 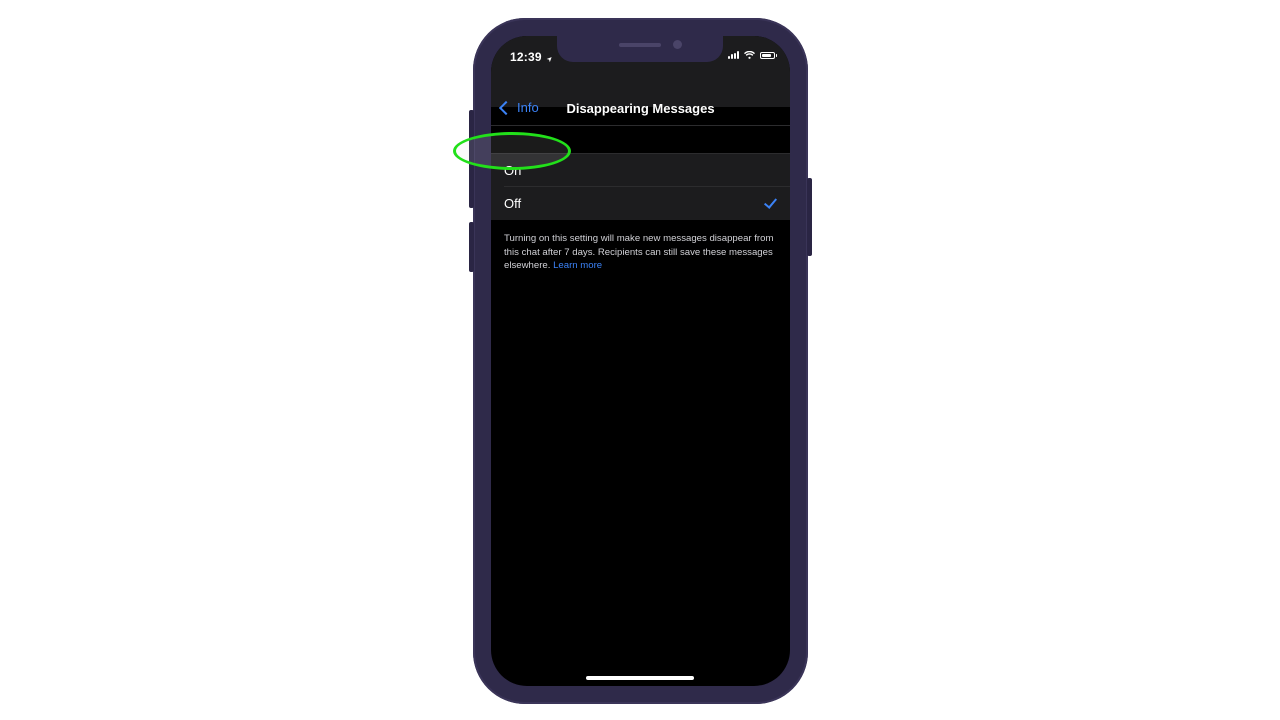 I want to click on home-indicator, so click(x=640, y=678).